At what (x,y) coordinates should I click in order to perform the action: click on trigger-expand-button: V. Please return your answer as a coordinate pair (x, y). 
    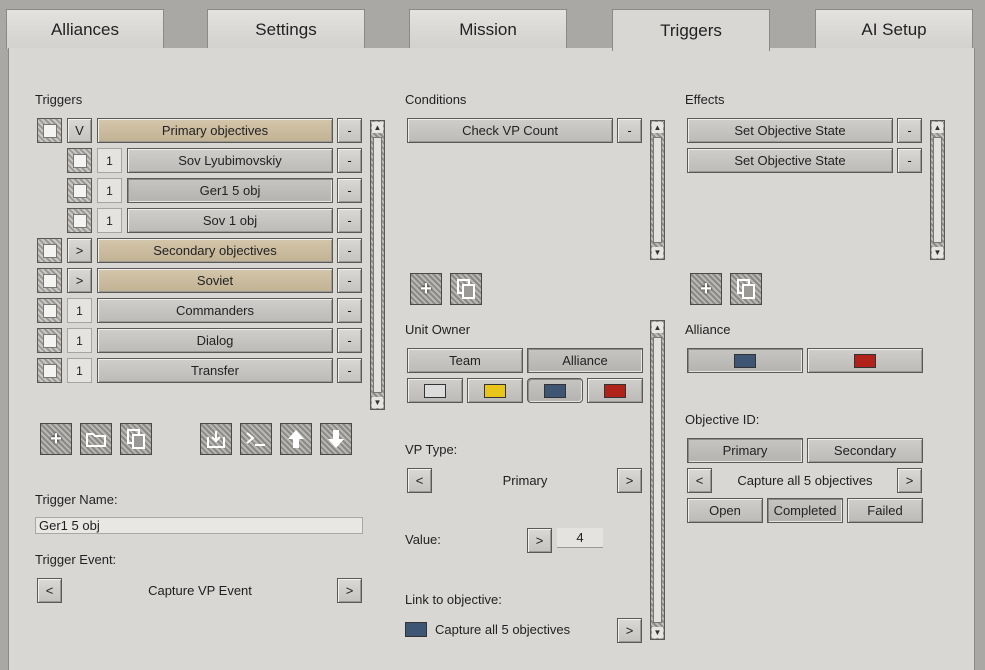
    Looking at the image, I should click on (79, 130).